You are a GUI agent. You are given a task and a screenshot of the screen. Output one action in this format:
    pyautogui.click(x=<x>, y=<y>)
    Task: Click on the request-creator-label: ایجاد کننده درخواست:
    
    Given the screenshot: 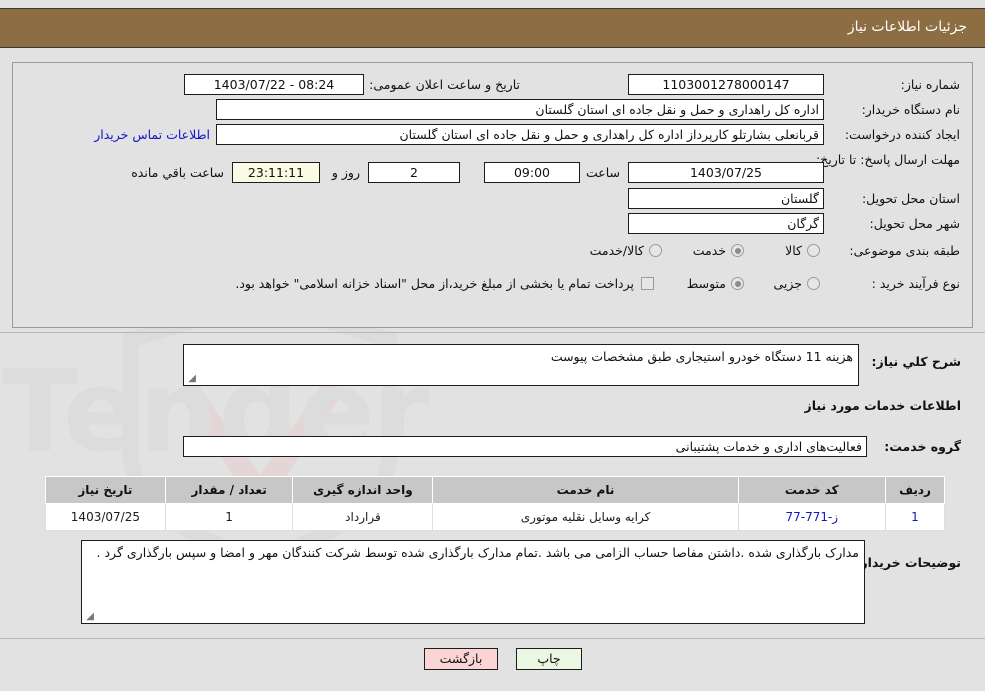 What is the action you would take?
    pyautogui.click(x=902, y=134)
    